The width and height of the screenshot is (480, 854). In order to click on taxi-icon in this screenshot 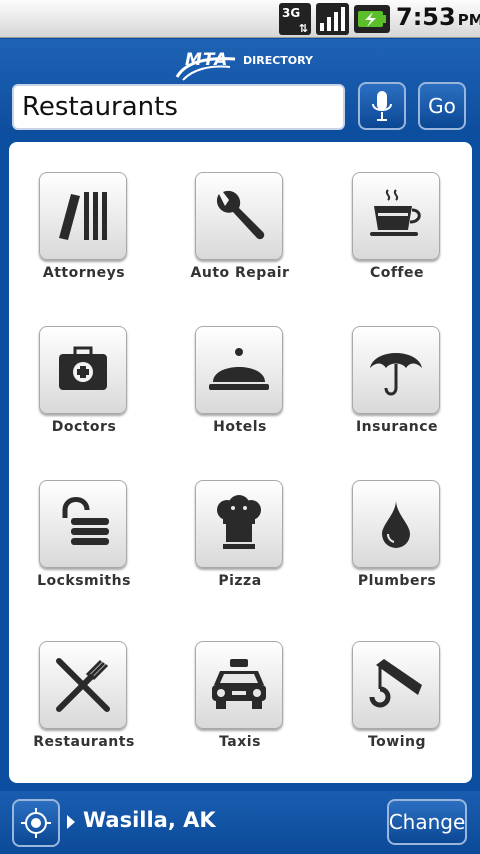, I will do `click(239, 684)`.